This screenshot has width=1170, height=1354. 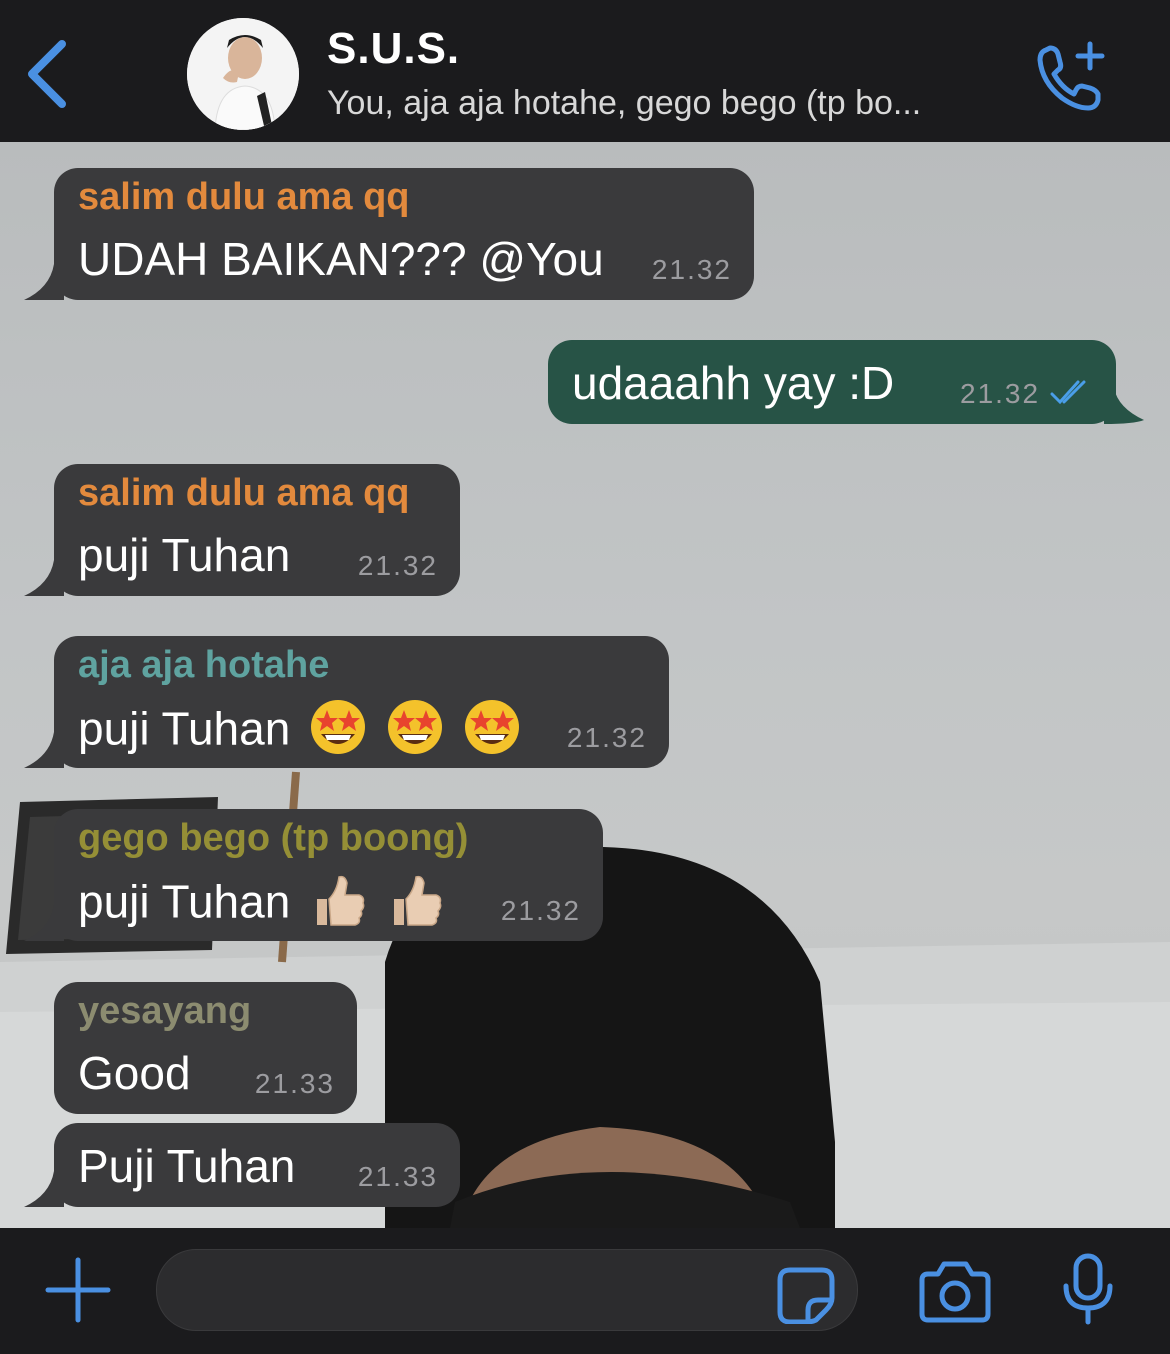 I want to click on camera-button, so click(x=955, y=1291).